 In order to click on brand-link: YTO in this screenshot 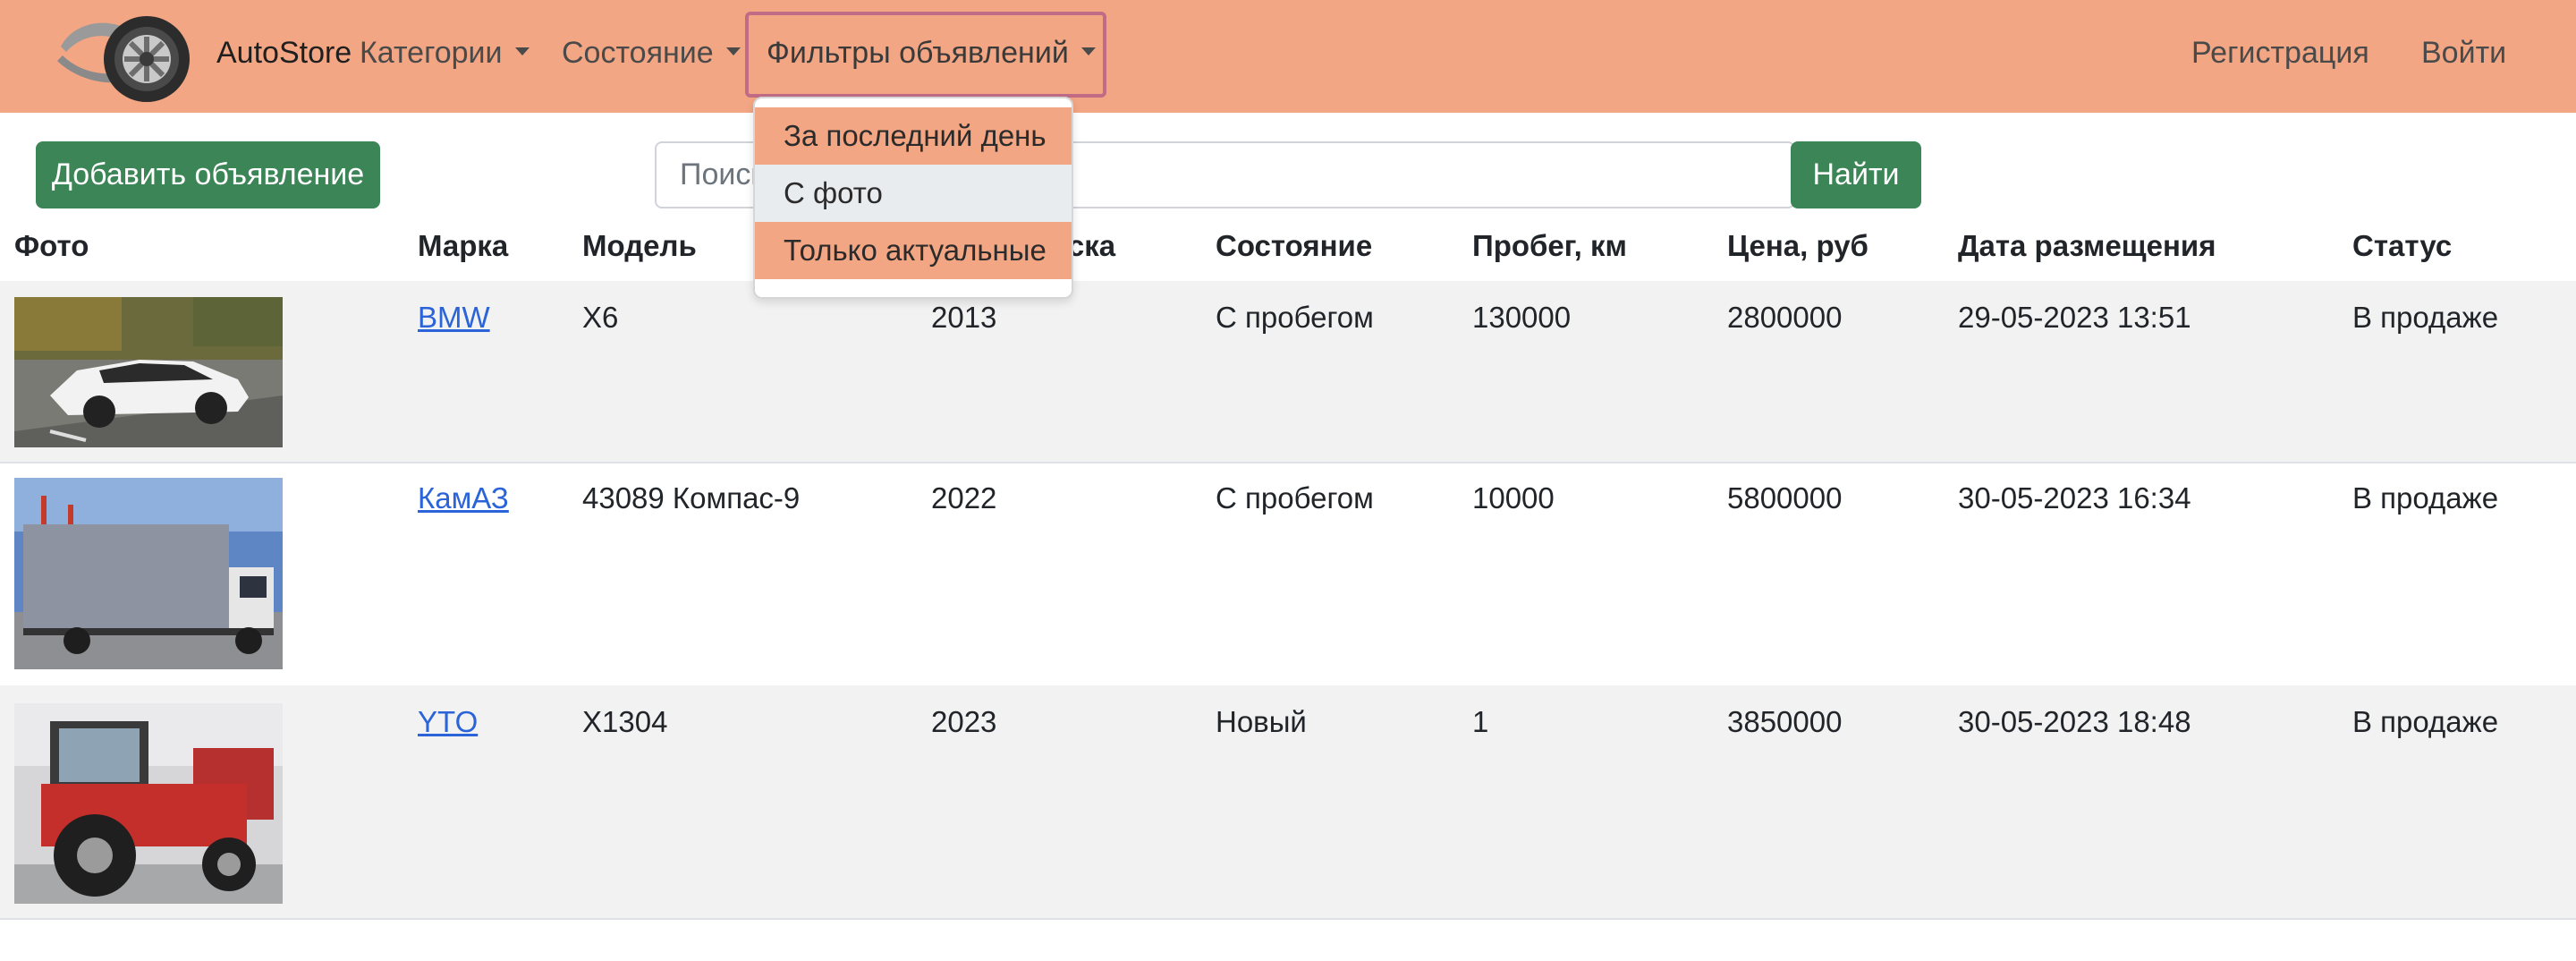, I will do `click(448, 721)`.